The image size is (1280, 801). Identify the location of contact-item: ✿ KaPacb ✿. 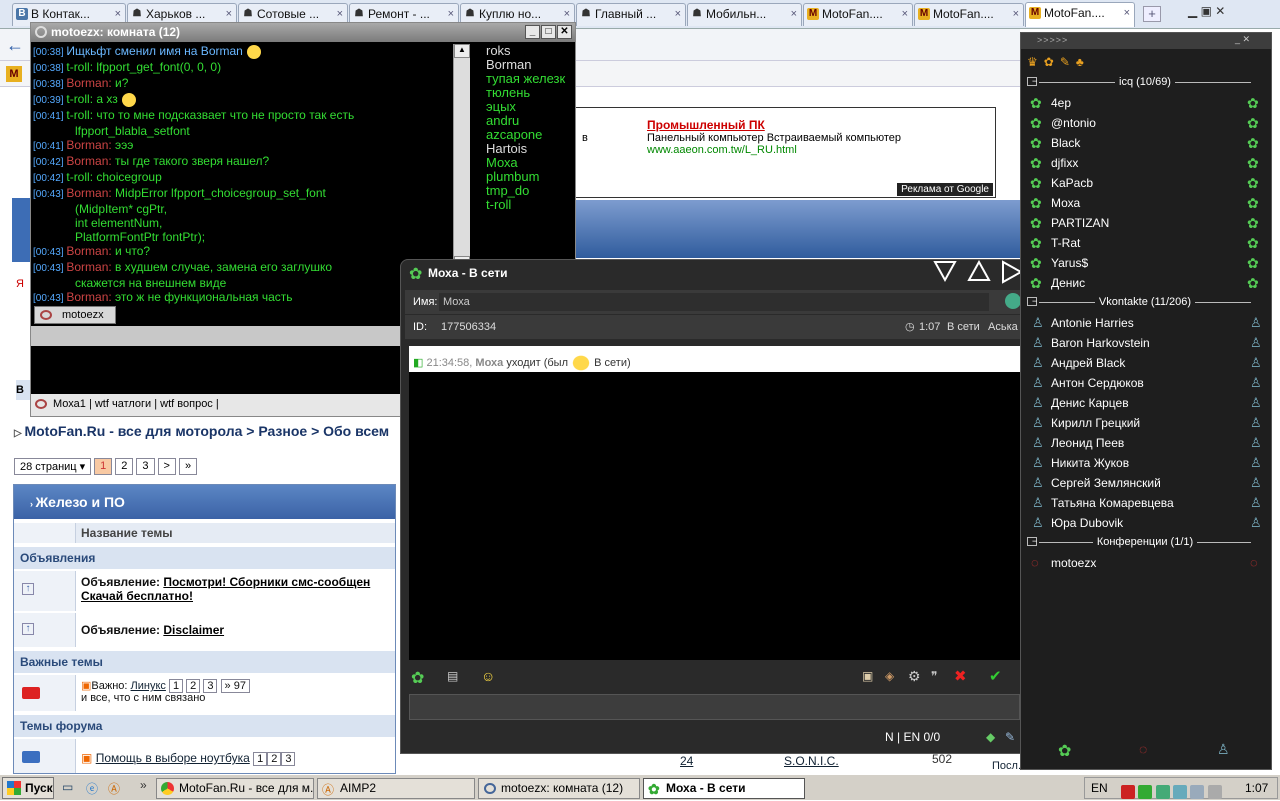
(1146, 183).